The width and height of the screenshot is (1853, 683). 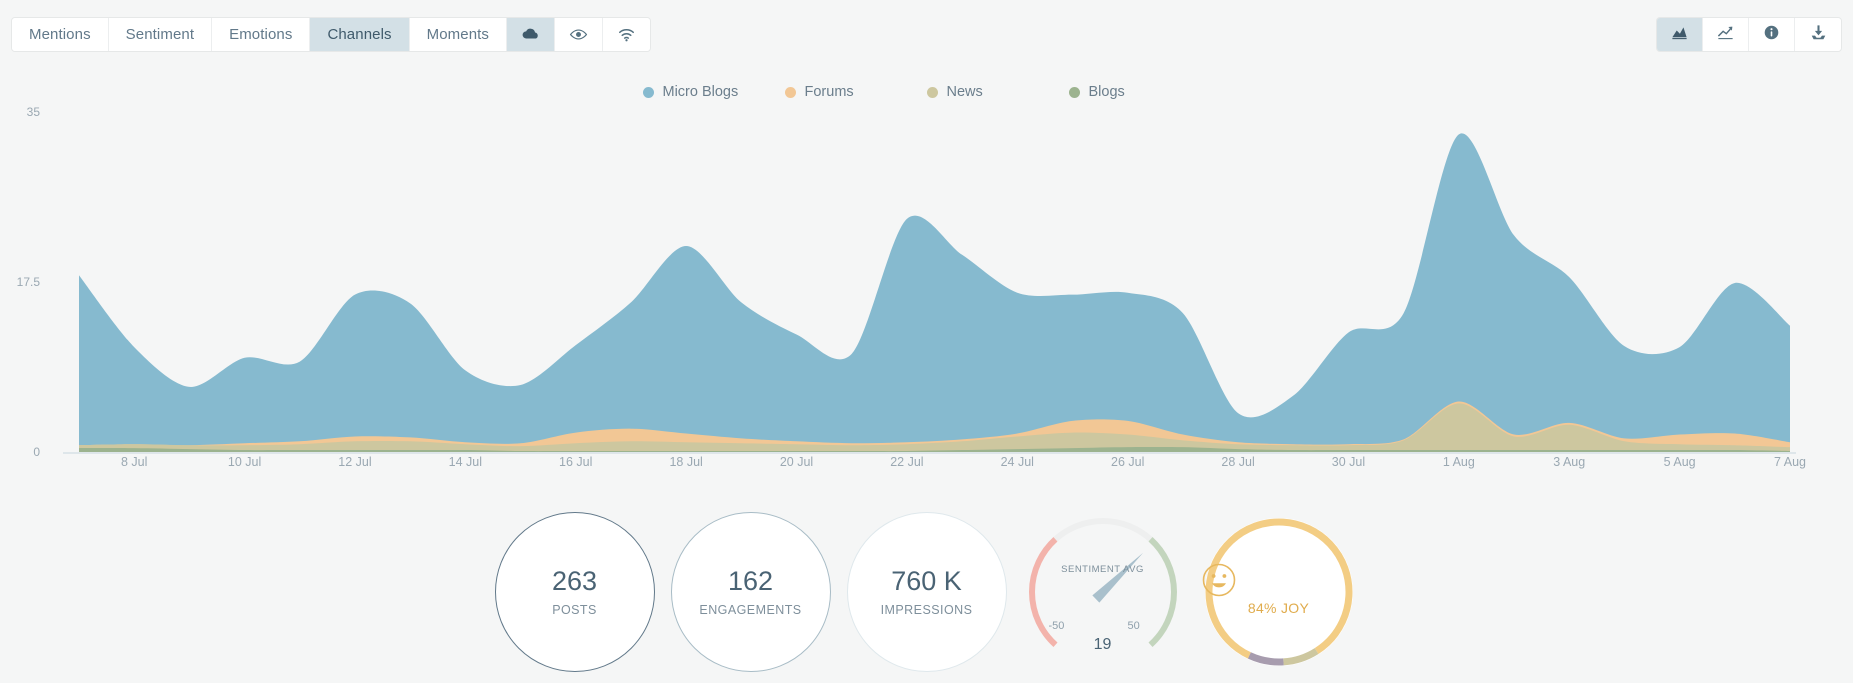 What do you see at coordinates (1056, 626) in the screenshot?
I see `sentiment-gauge-min-label: -50` at bounding box center [1056, 626].